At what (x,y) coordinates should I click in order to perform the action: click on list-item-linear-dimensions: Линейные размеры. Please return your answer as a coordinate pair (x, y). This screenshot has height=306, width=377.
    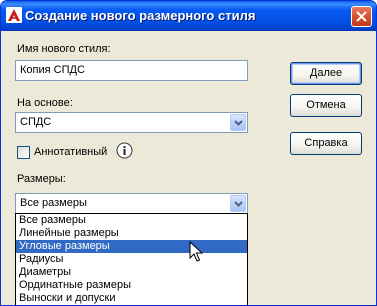
    Looking at the image, I should click on (131, 233).